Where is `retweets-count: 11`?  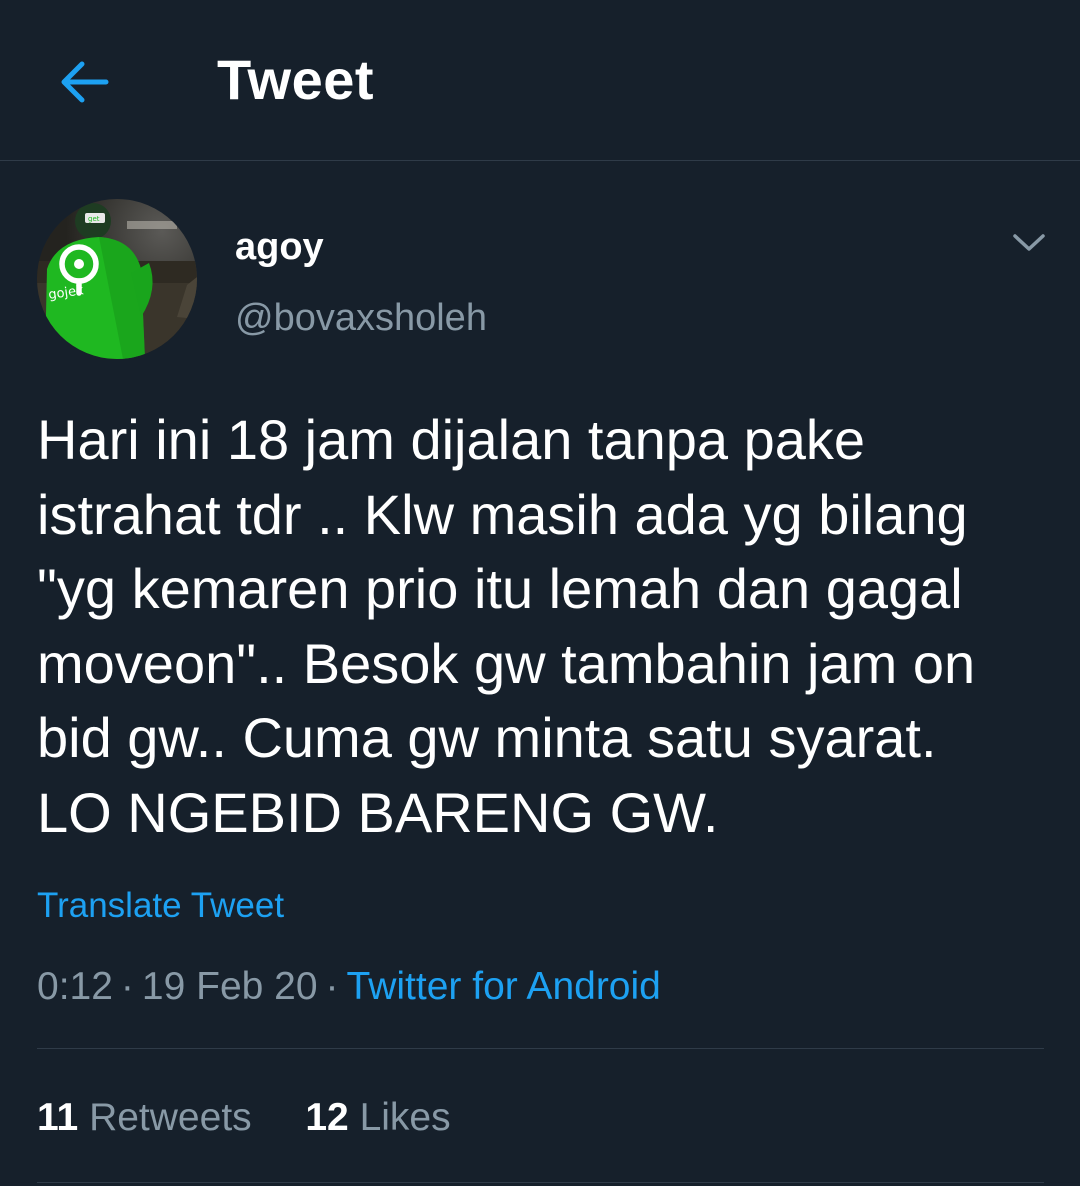 retweets-count: 11 is located at coordinates (58, 1117).